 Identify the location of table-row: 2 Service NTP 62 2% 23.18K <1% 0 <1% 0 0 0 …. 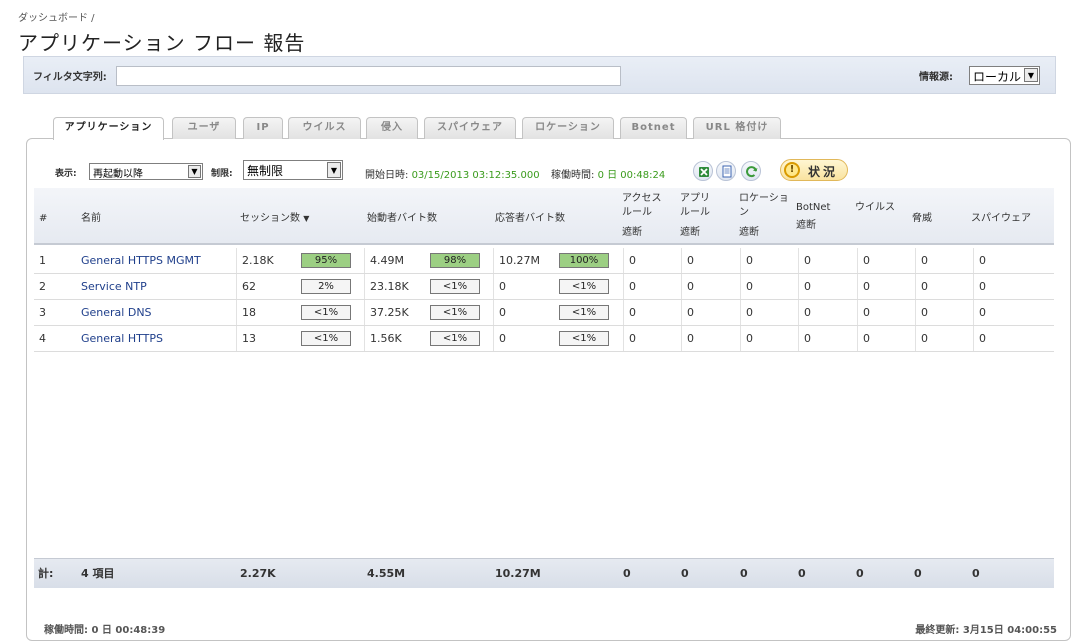
(544, 287).